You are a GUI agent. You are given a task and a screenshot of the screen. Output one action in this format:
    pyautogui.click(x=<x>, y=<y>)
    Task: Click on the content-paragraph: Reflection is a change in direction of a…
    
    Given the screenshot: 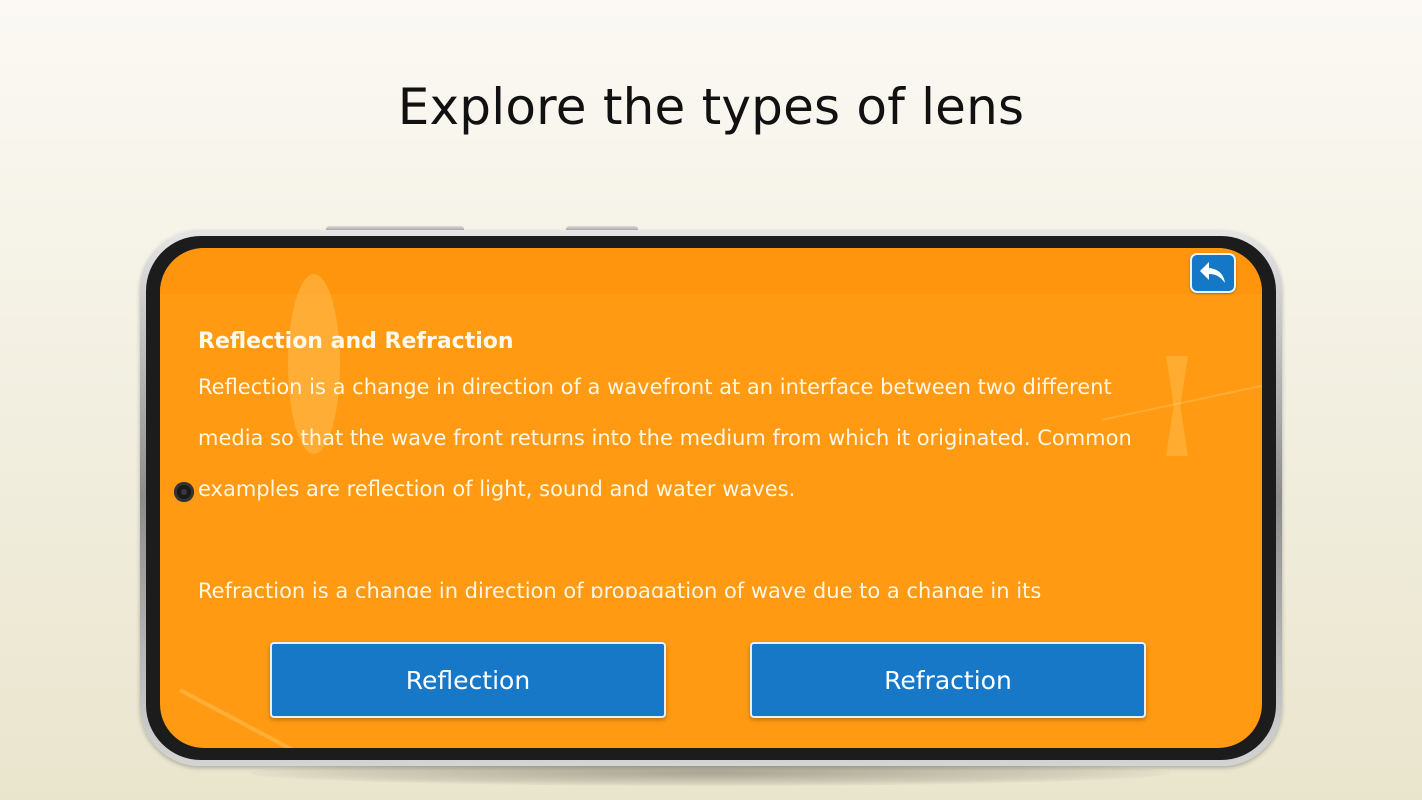 What is the action you would take?
    pyautogui.click(x=665, y=438)
    